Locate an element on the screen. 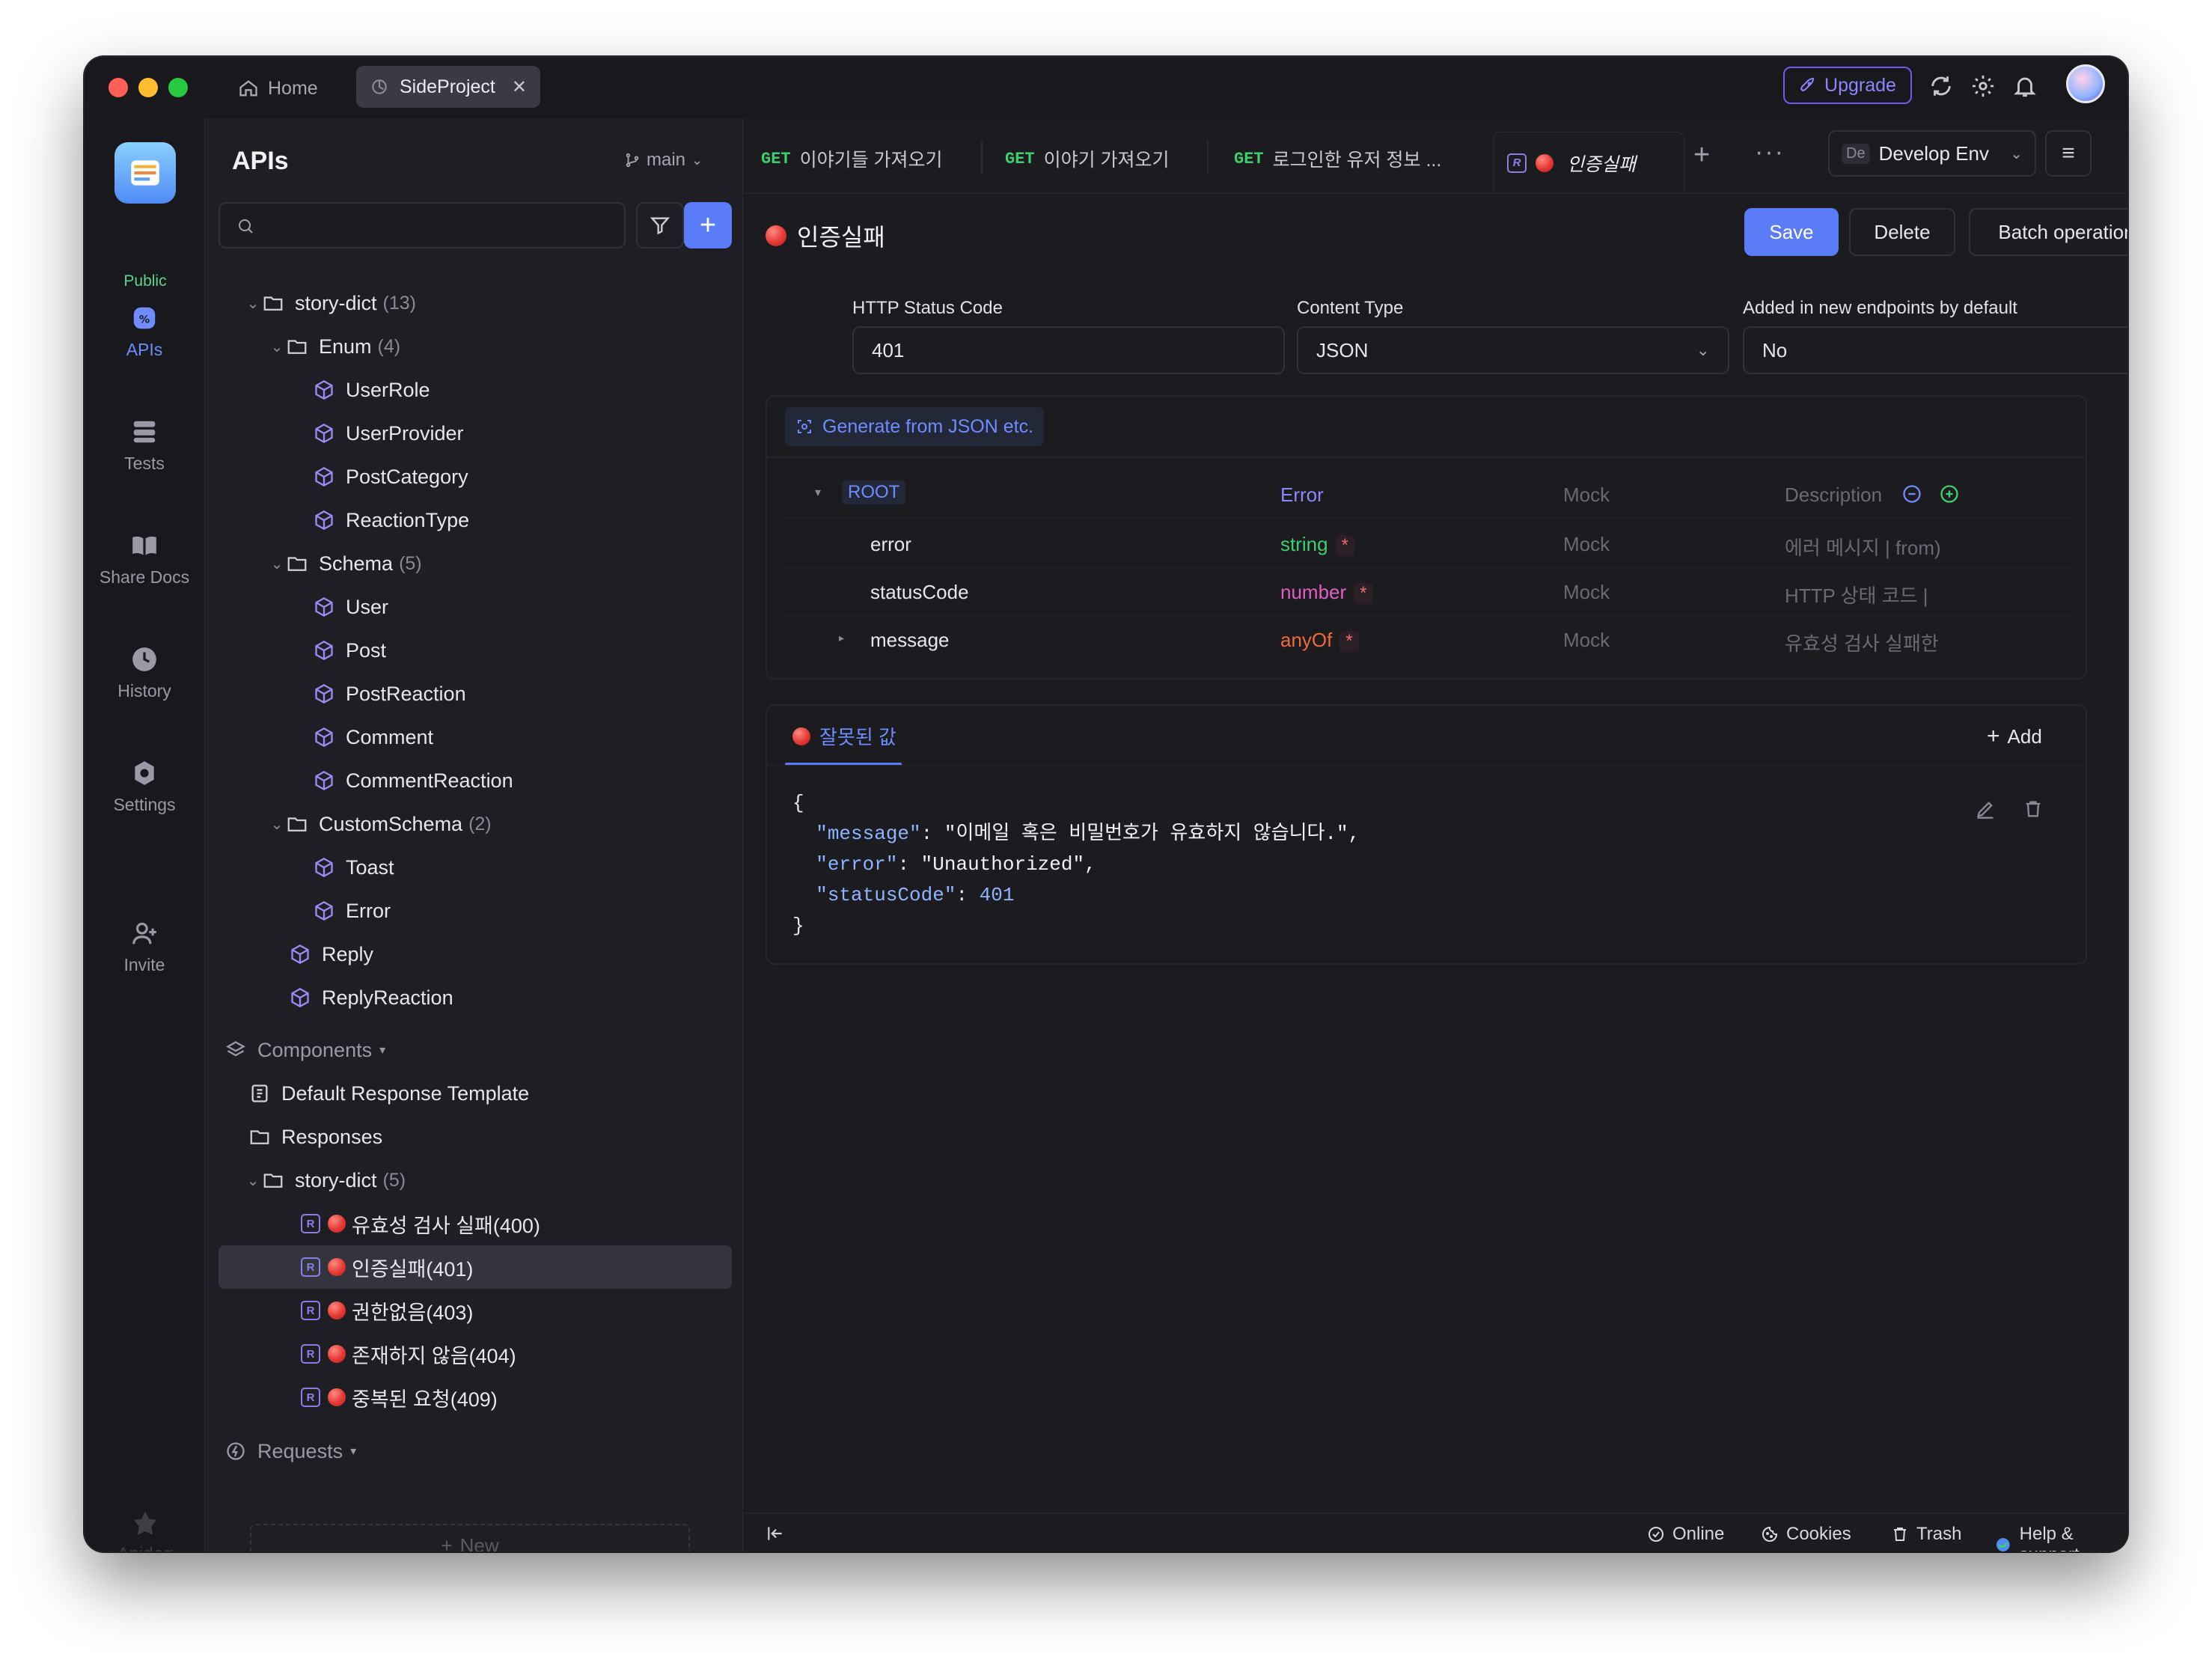  request-tab: GET 이야기들 가져오기 is located at coordinates (852, 158).